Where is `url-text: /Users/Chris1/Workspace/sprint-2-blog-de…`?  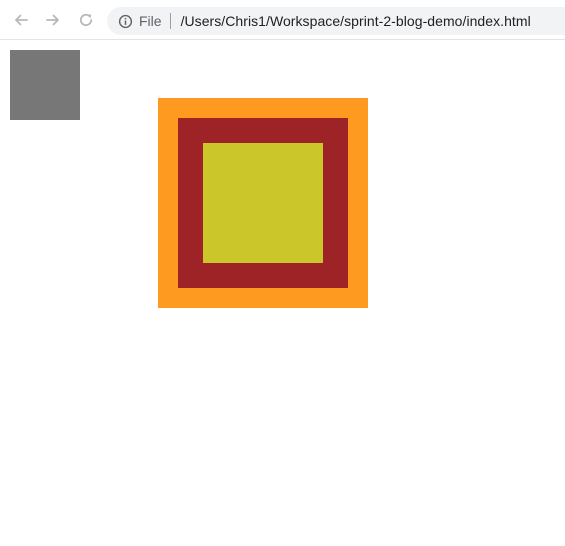 url-text: /Users/Chris1/Workspace/sprint-2-blog-de… is located at coordinates (356, 21).